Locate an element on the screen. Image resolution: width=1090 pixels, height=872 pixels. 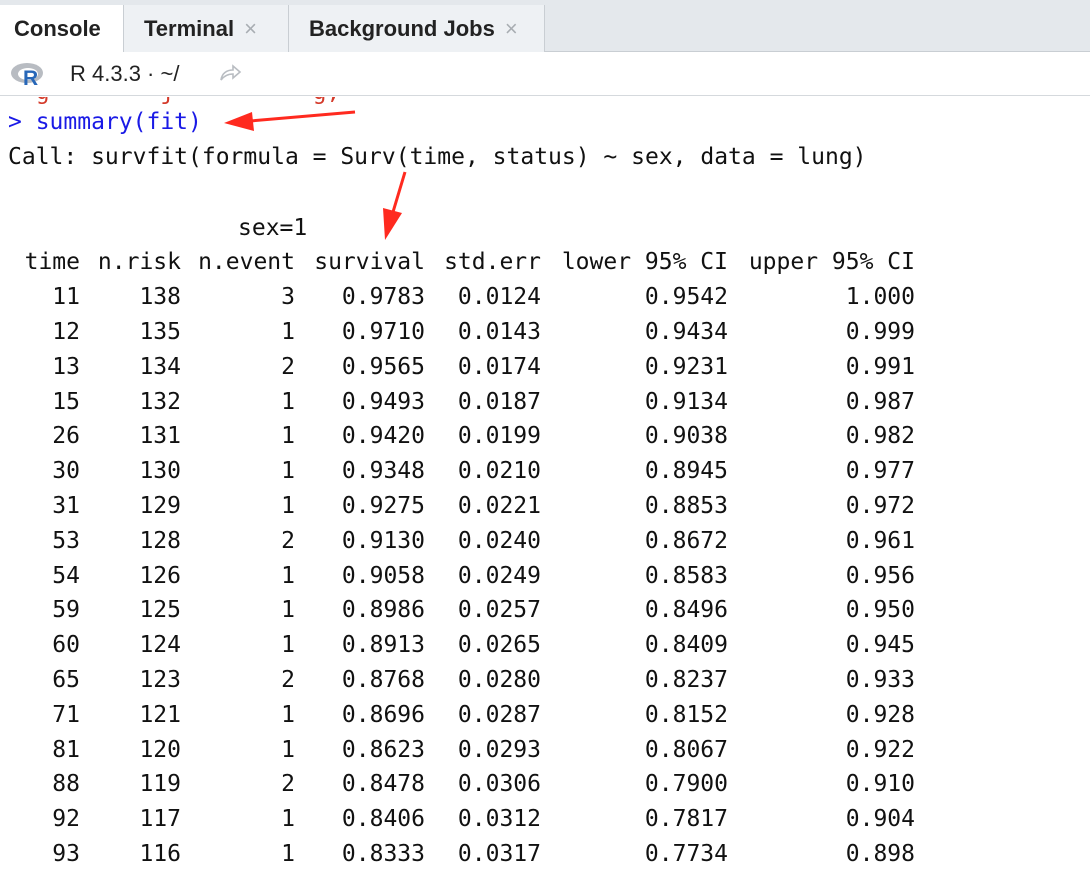
prompt-symbol: > is located at coordinates (22, 122).